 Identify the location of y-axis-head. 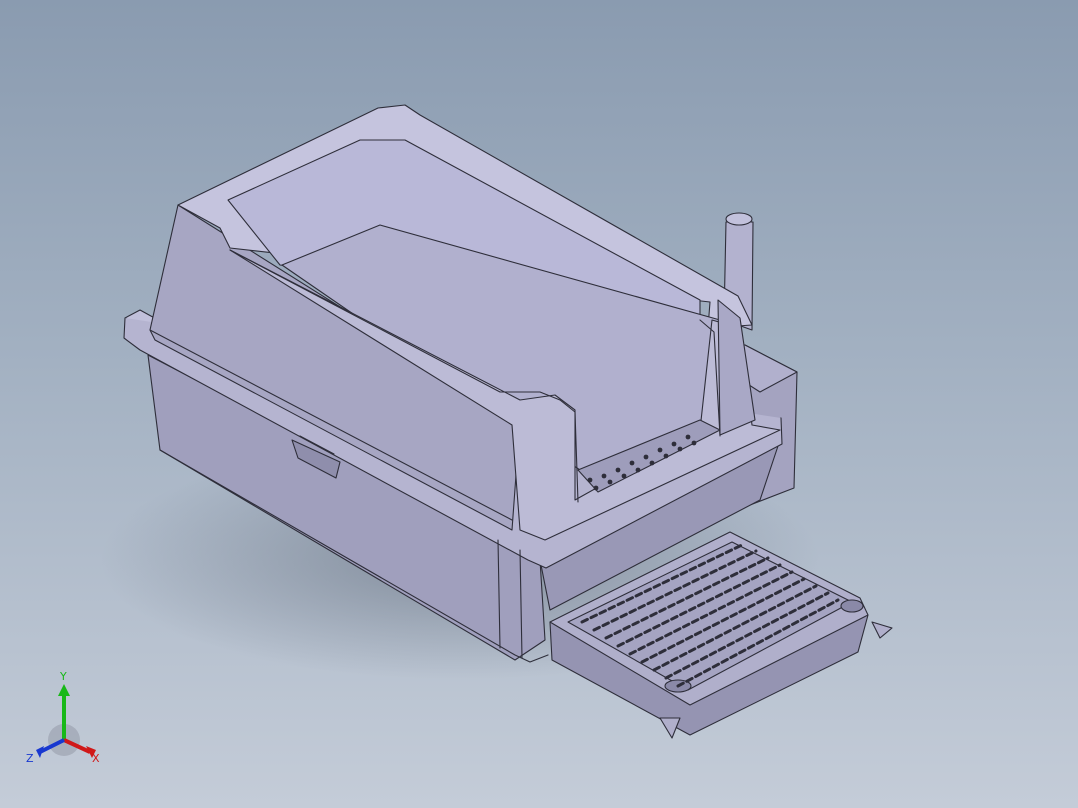
(64, 690).